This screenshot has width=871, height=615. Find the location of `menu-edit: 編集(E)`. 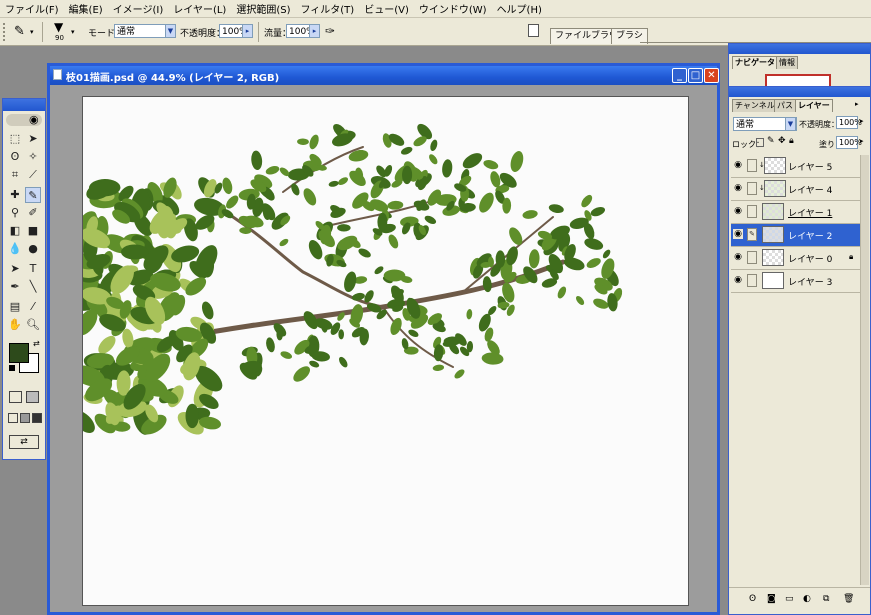

menu-edit: 編集(E) is located at coordinates (86, 8).